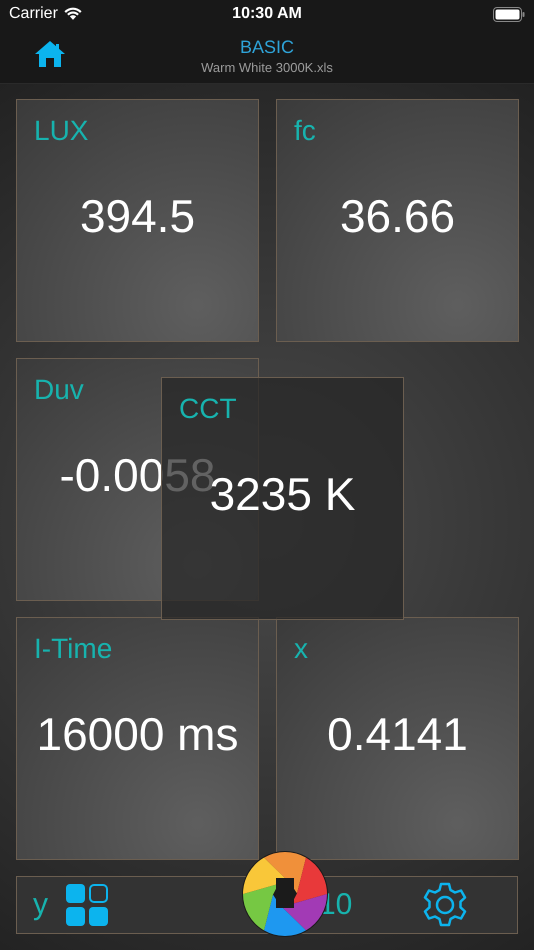 This screenshot has width=534, height=950. I want to click on tile-value: 0.4141, so click(397, 734).